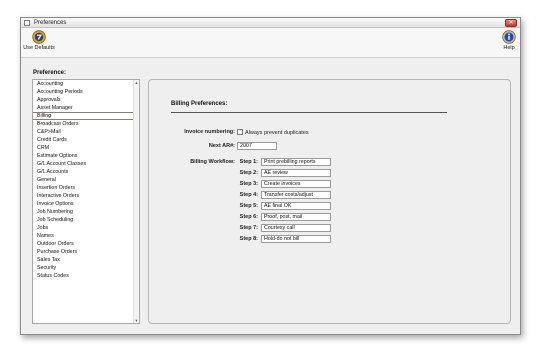 The width and height of the screenshot is (540, 355). Describe the element at coordinates (86, 236) in the screenshot. I see `list-item: Names` at that location.